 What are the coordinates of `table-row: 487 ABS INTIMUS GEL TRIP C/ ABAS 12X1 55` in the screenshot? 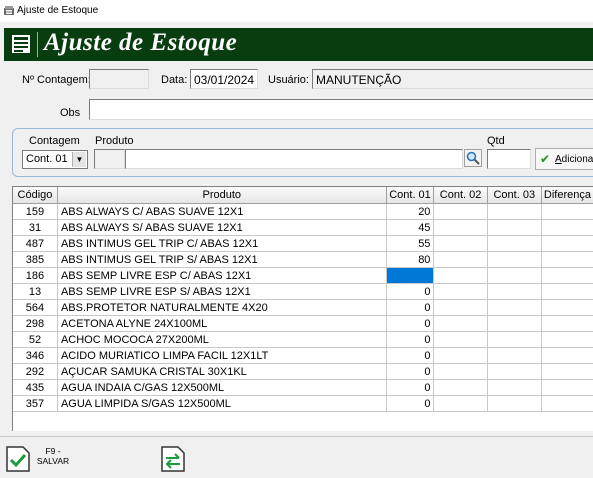 It's located at (303, 243).